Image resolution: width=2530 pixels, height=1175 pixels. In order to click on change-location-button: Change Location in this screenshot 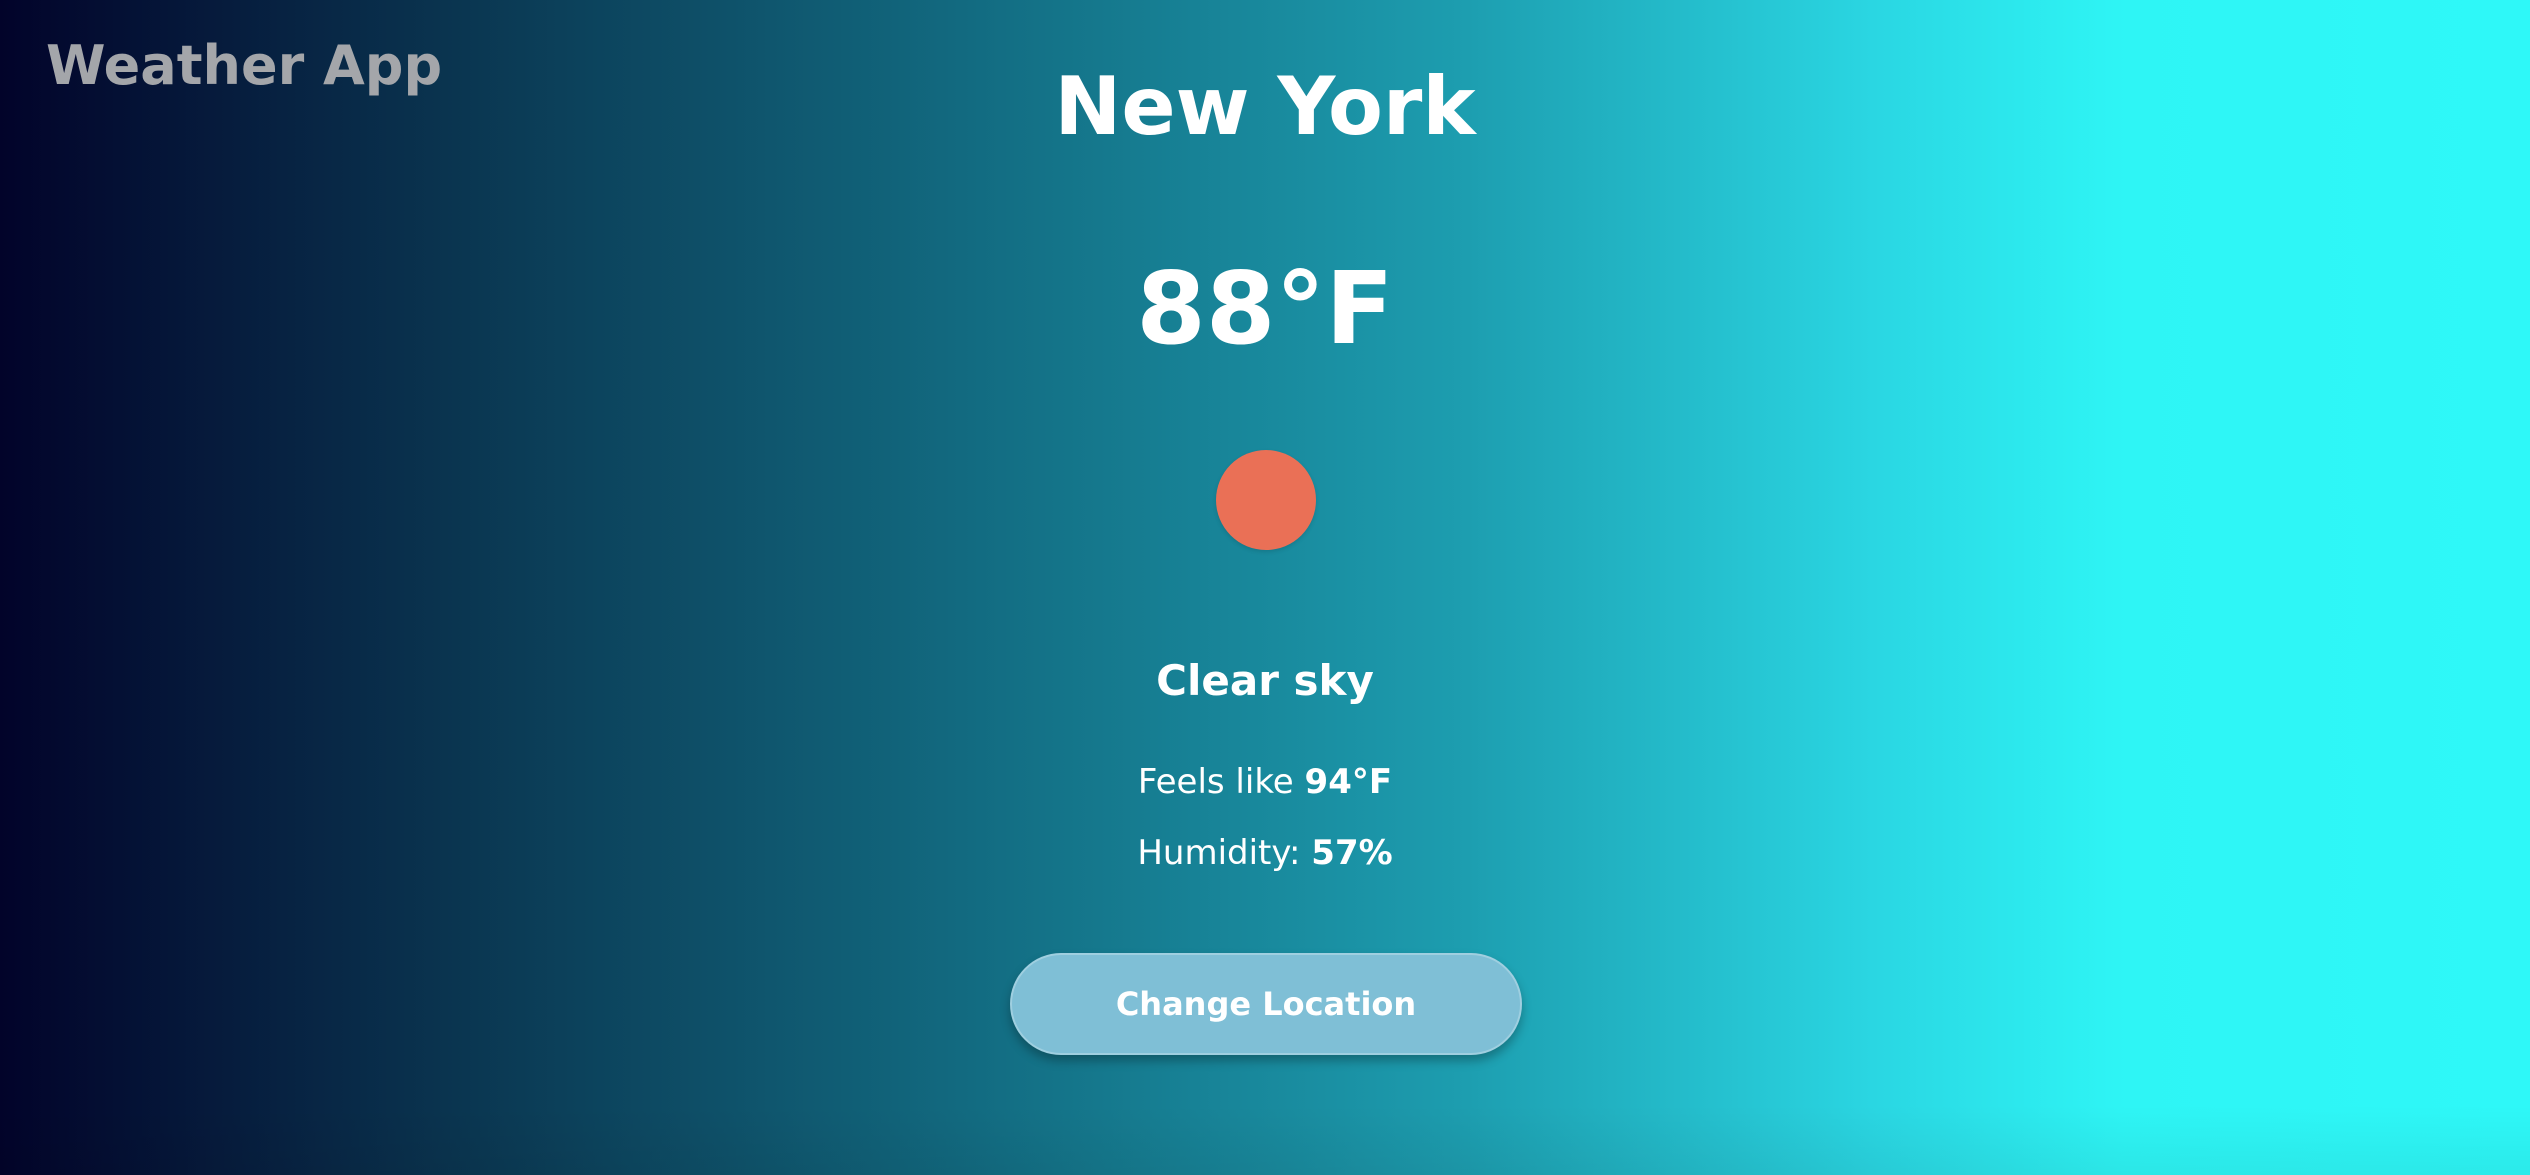, I will do `click(1266, 1004)`.